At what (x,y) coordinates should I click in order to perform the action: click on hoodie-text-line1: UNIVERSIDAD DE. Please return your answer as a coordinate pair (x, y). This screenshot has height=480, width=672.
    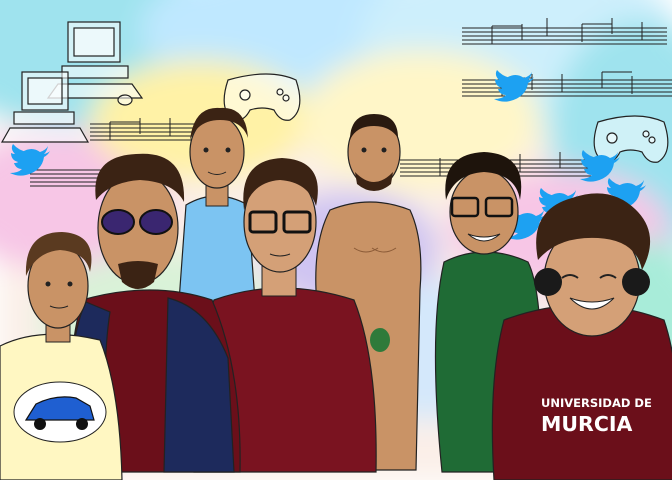
    Looking at the image, I should click on (596, 403).